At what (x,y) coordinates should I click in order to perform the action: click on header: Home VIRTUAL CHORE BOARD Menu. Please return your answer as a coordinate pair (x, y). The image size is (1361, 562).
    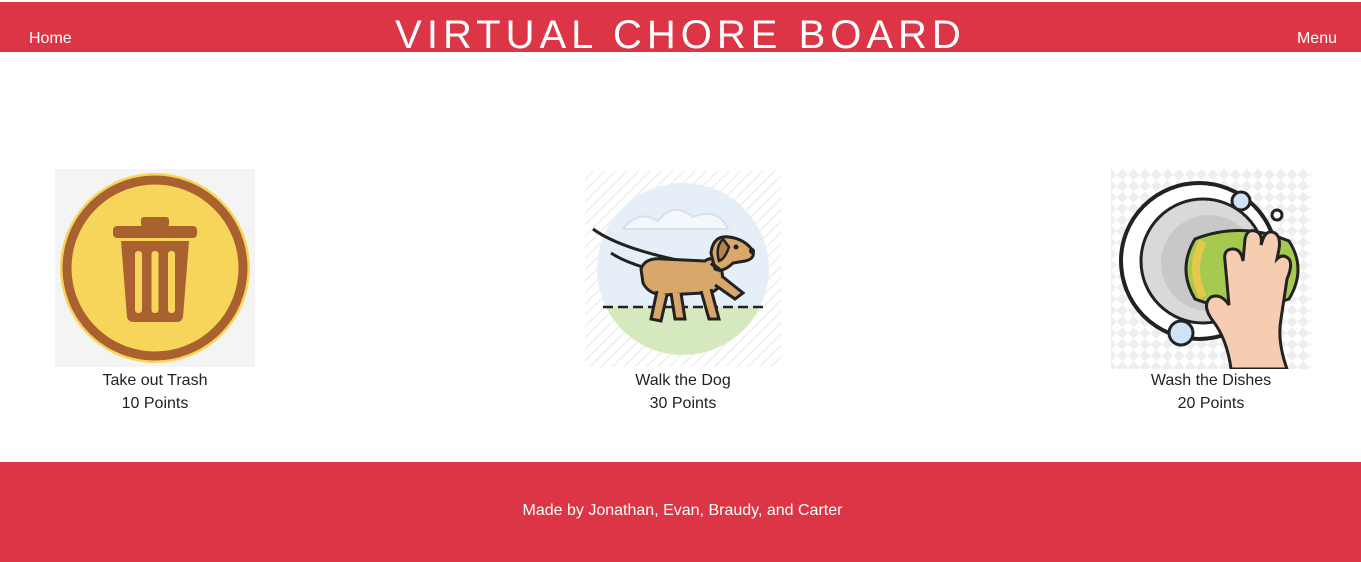
    Looking at the image, I should click on (680, 27).